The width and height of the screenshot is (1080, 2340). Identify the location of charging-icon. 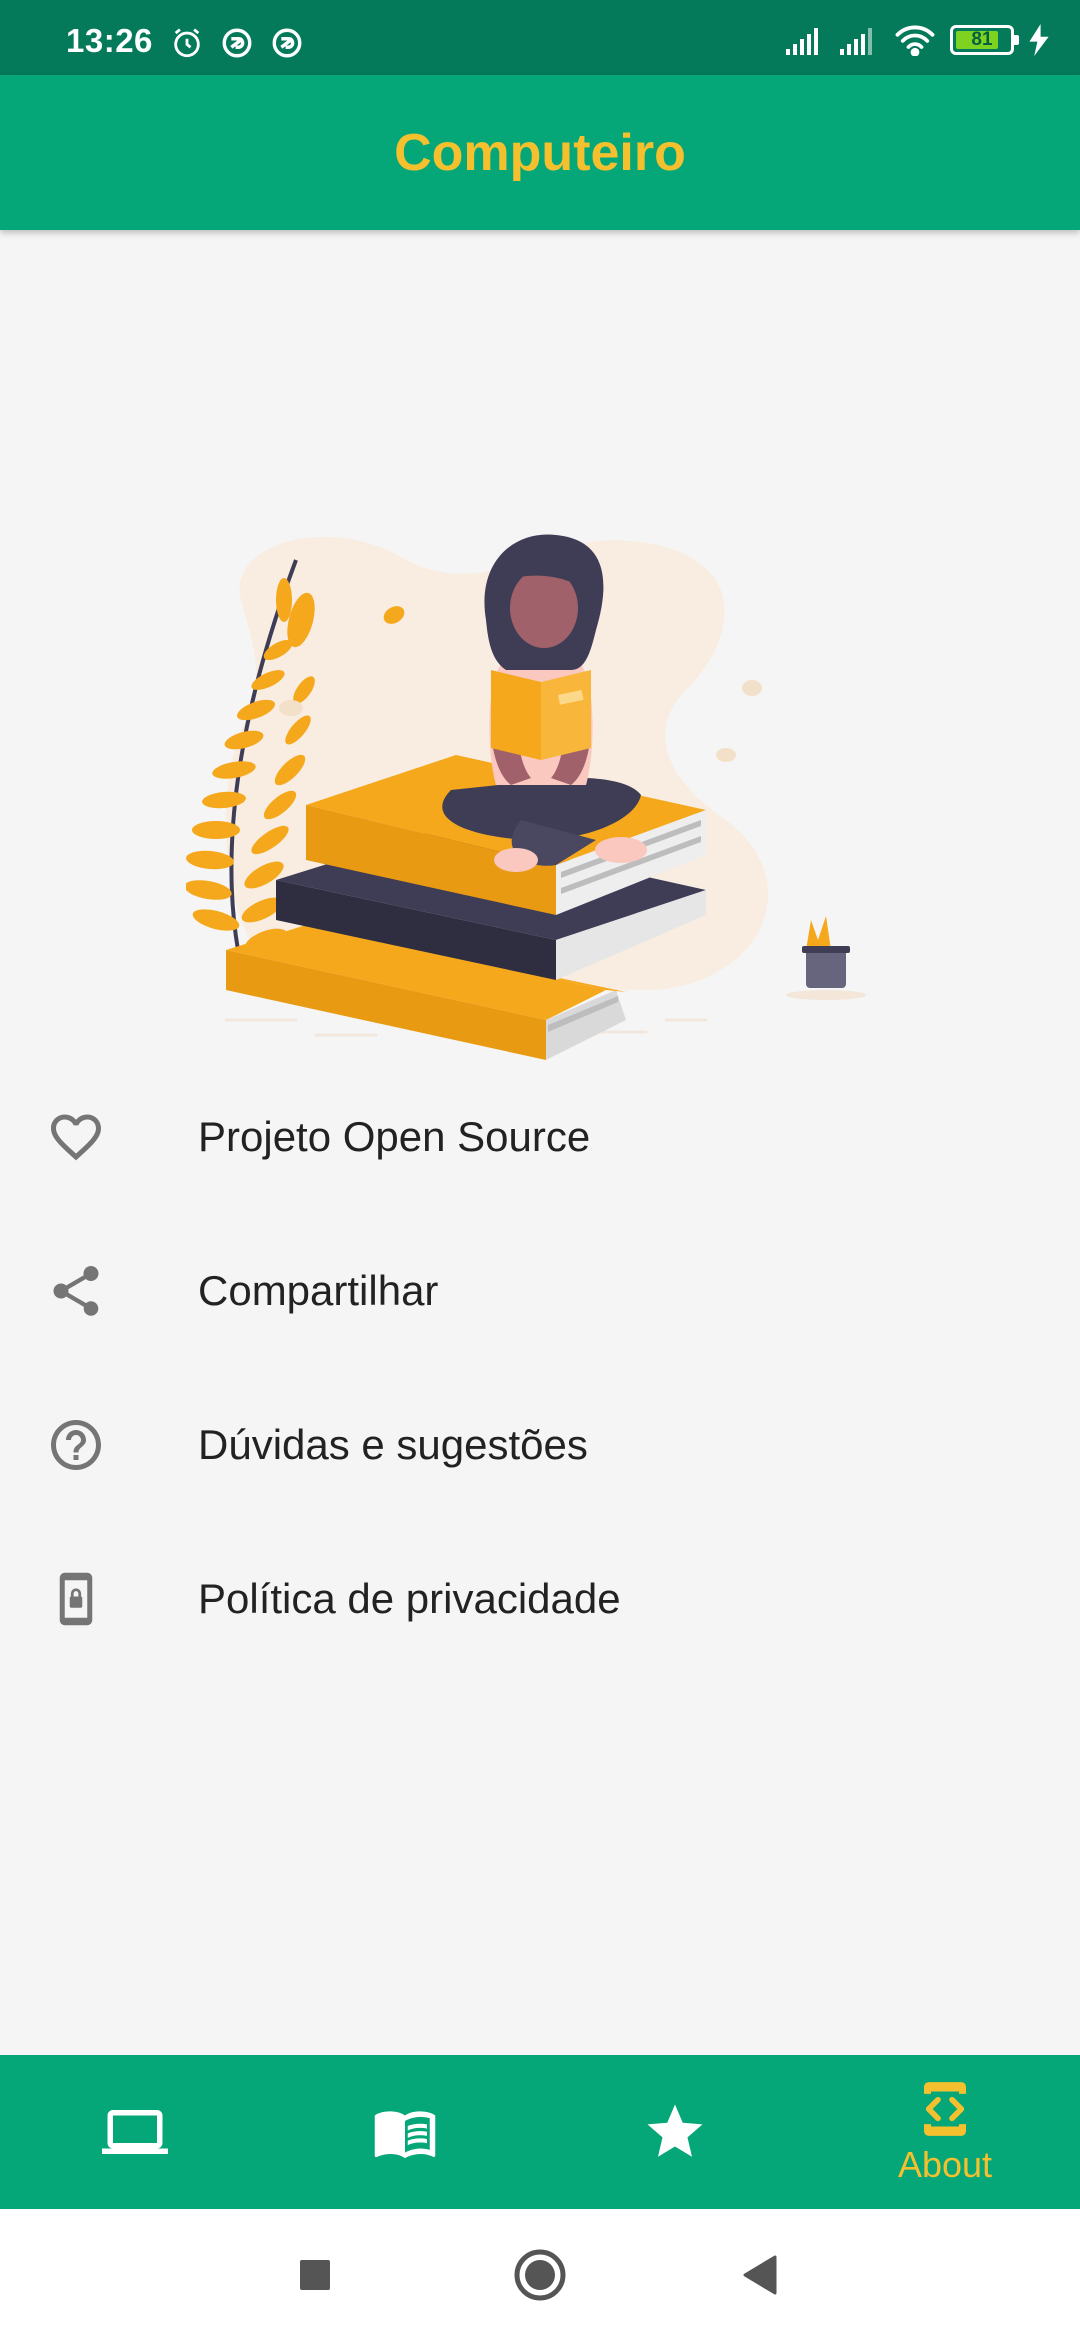
(1039, 40).